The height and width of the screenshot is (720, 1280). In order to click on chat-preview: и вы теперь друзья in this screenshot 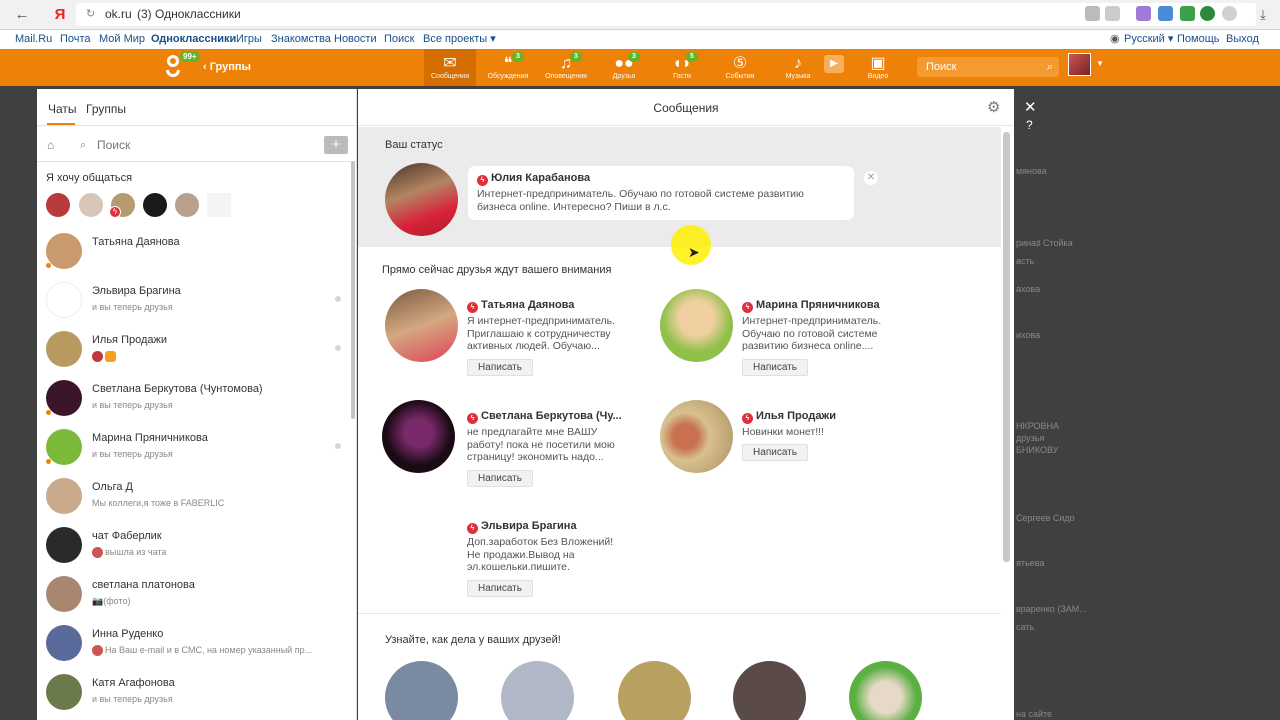, I will do `click(132, 699)`.